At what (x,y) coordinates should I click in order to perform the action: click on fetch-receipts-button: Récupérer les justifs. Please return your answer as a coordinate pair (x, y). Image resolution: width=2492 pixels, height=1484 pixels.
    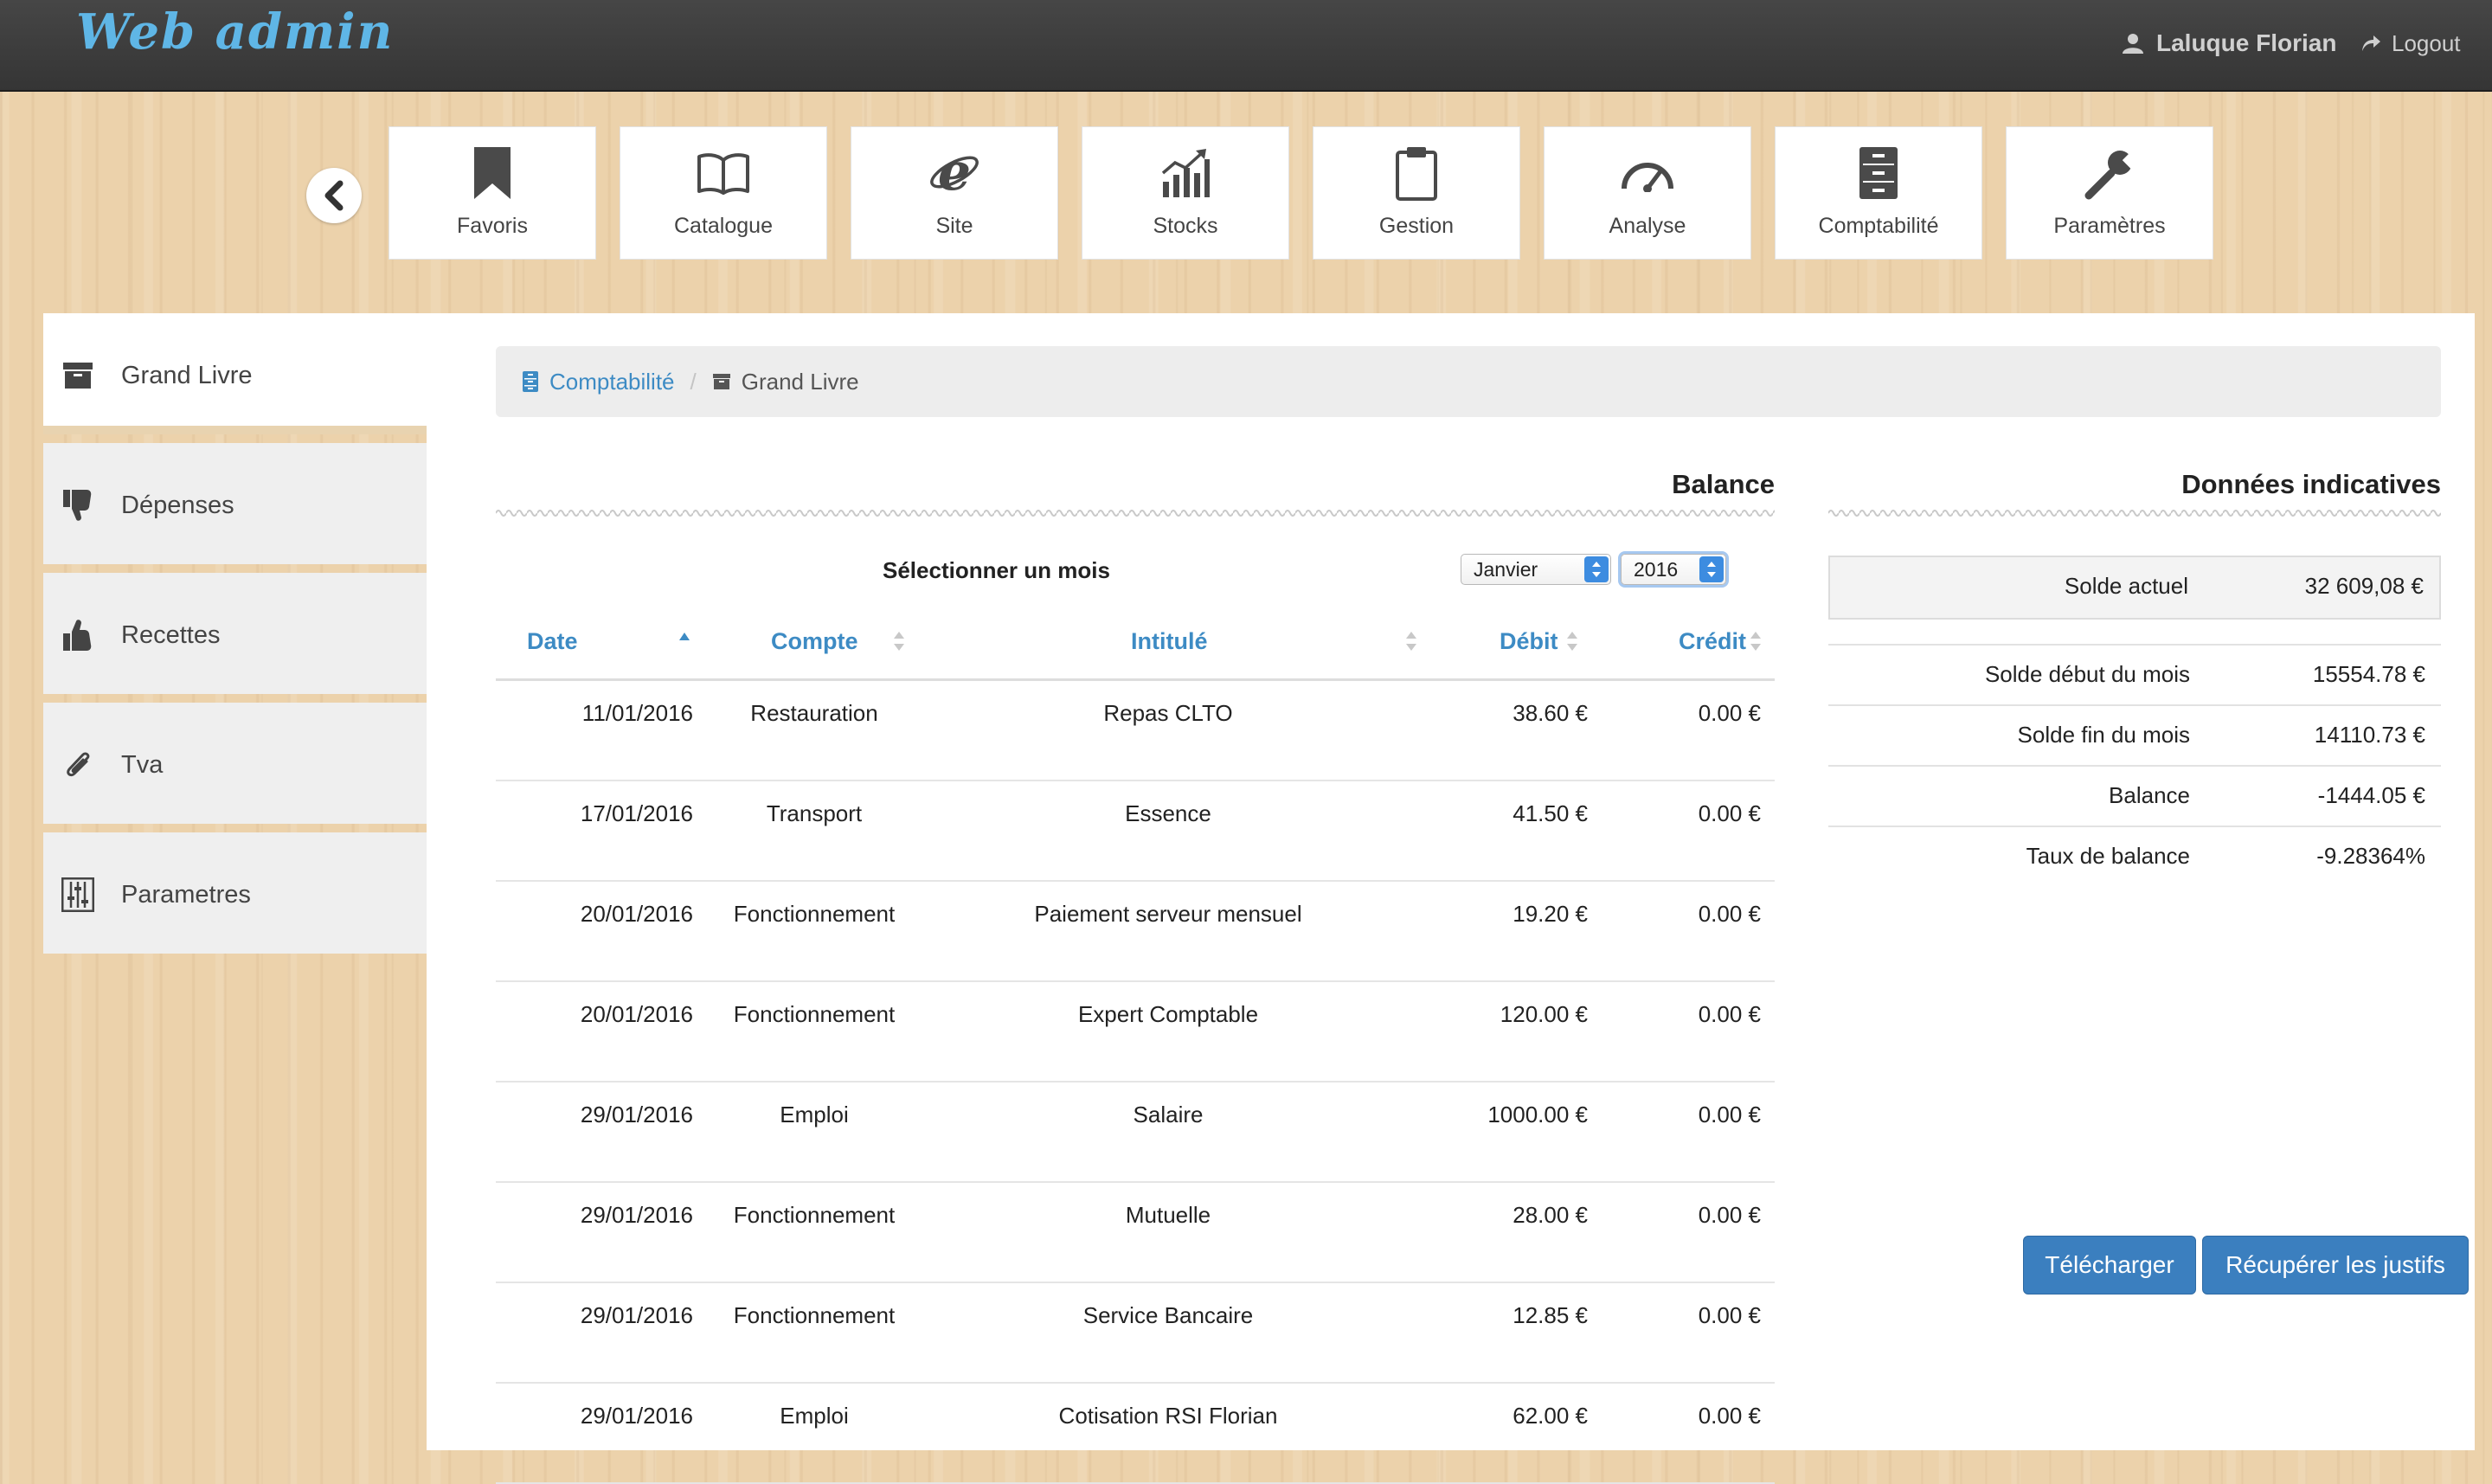
    Looking at the image, I should click on (2335, 1265).